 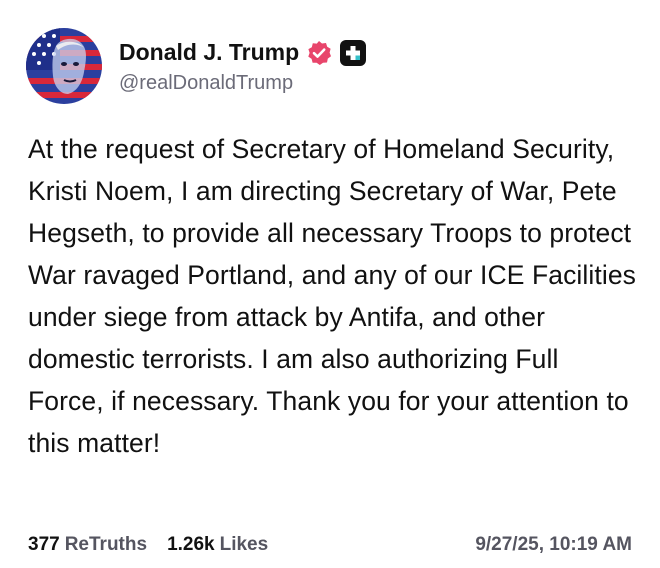 I want to click on post-header: Donald J. Trump @realDonaldTrump, so click(x=196, y=66).